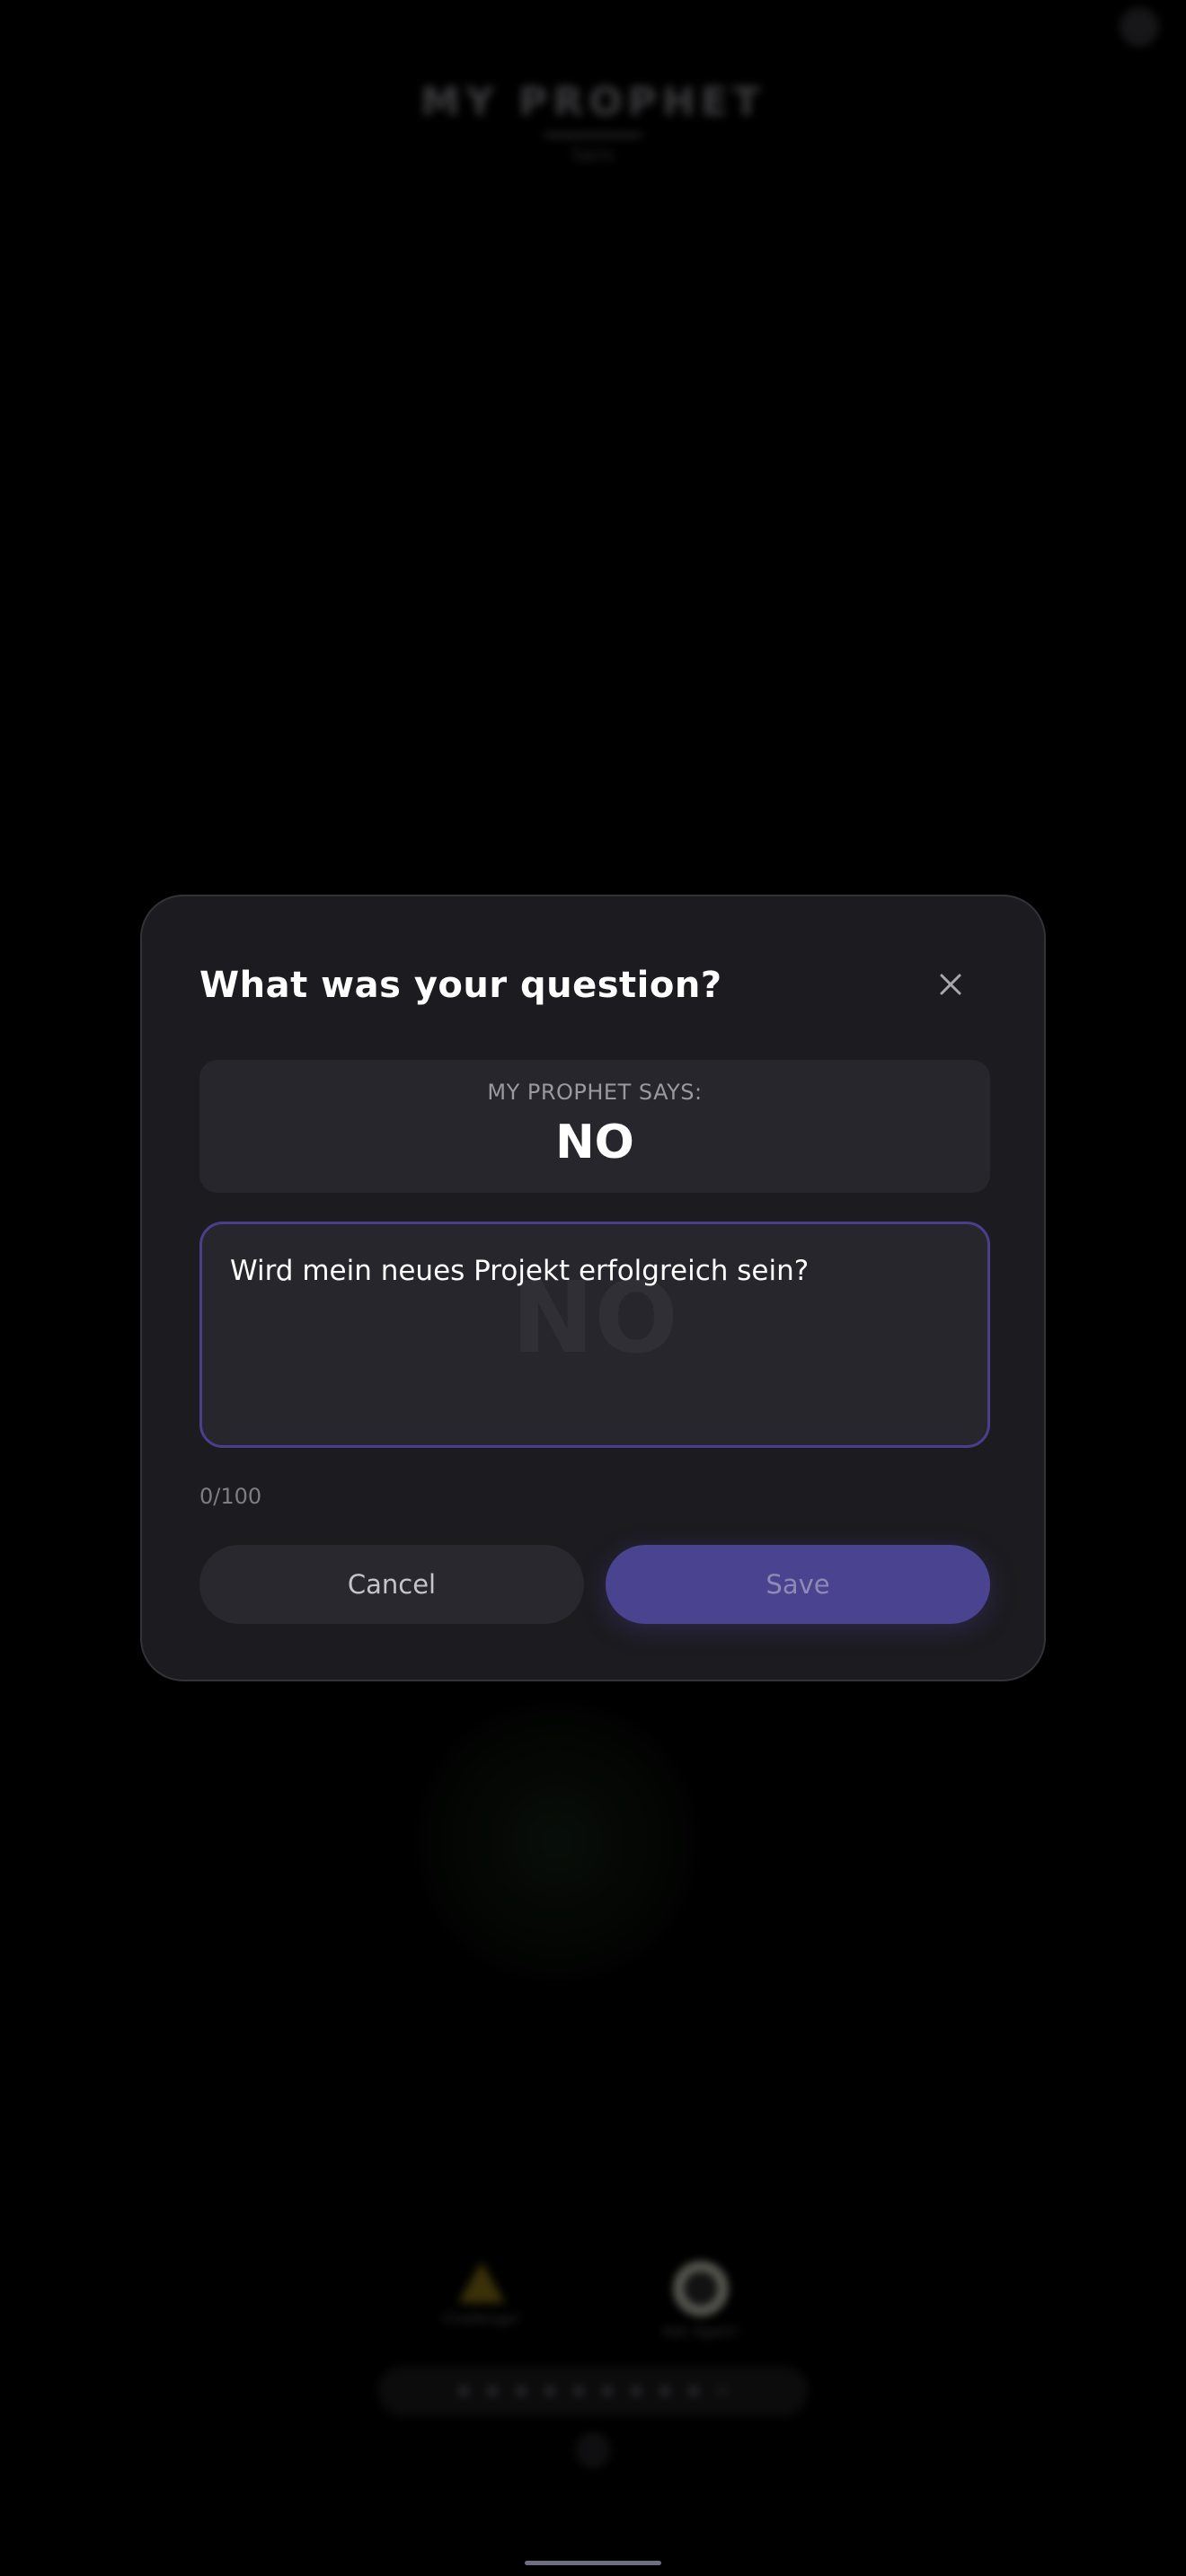  I want to click on ask-again-action: Ask Again!, so click(701, 2301).